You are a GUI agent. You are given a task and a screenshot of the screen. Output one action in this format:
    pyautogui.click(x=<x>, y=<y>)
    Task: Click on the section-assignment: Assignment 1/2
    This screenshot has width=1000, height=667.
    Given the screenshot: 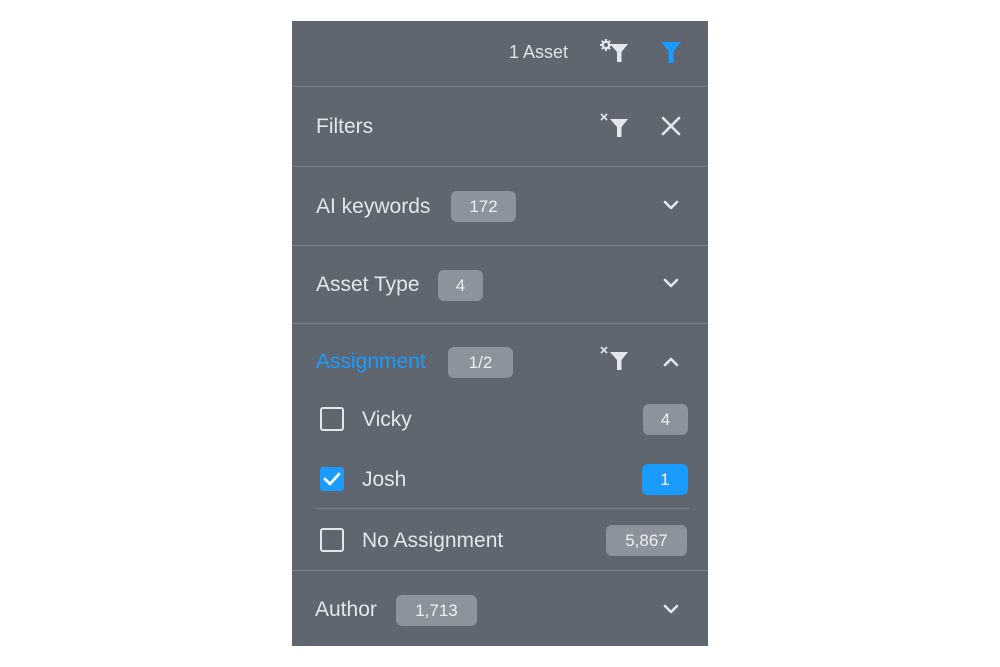 What is the action you would take?
    pyautogui.click(x=500, y=361)
    